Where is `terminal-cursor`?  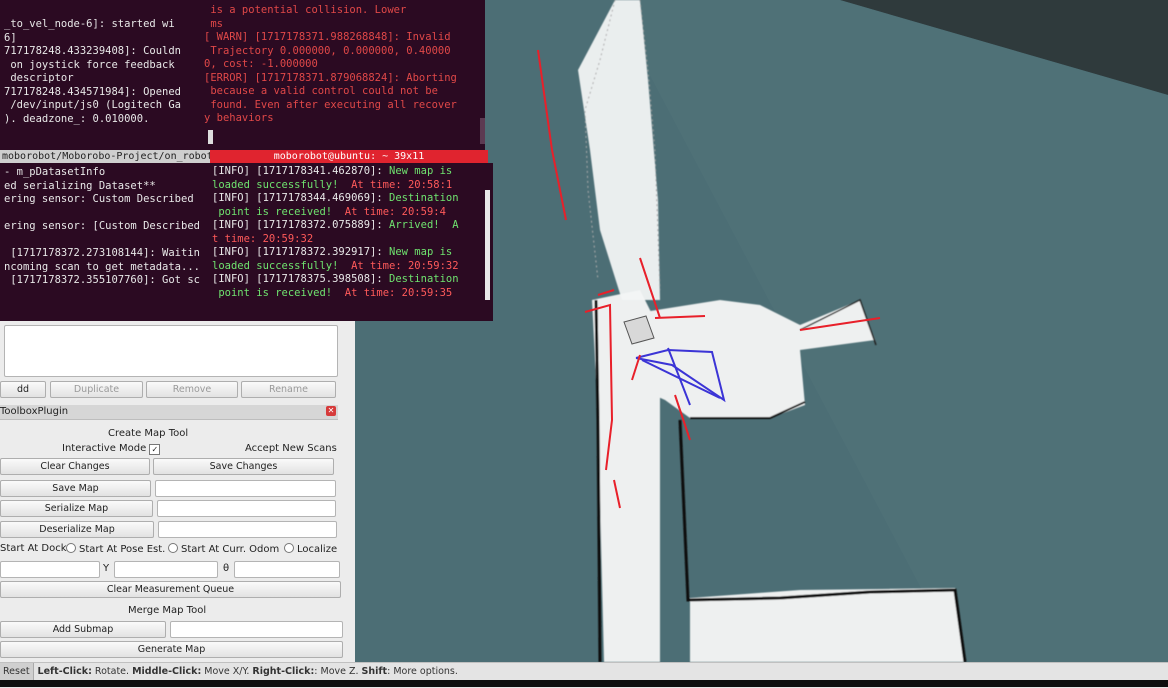 terminal-cursor is located at coordinates (210, 137).